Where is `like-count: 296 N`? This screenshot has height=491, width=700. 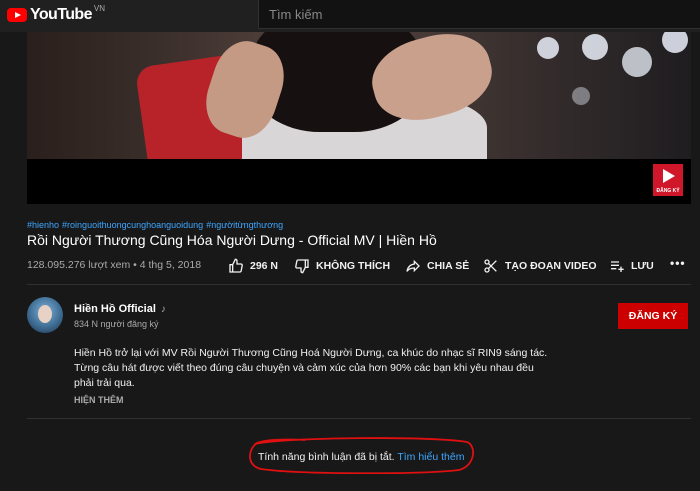 like-count: 296 N is located at coordinates (264, 266).